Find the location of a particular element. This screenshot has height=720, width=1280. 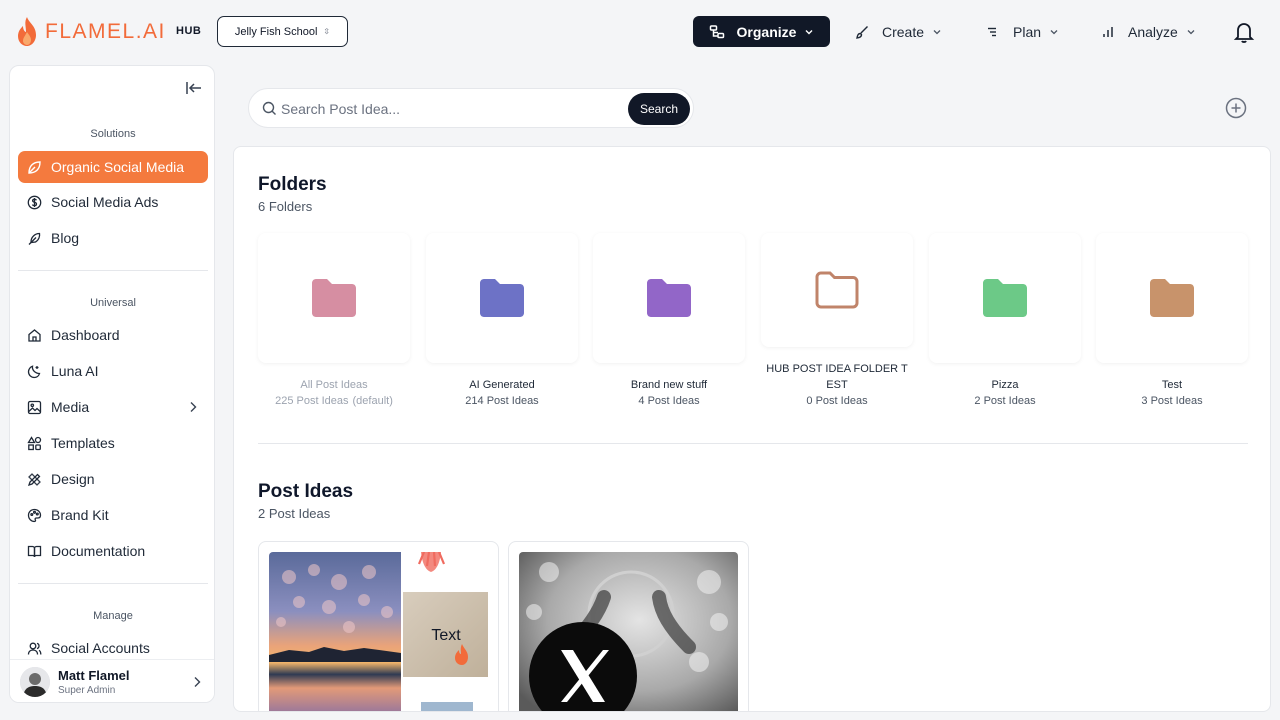

moon-icon is located at coordinates (34, 371).